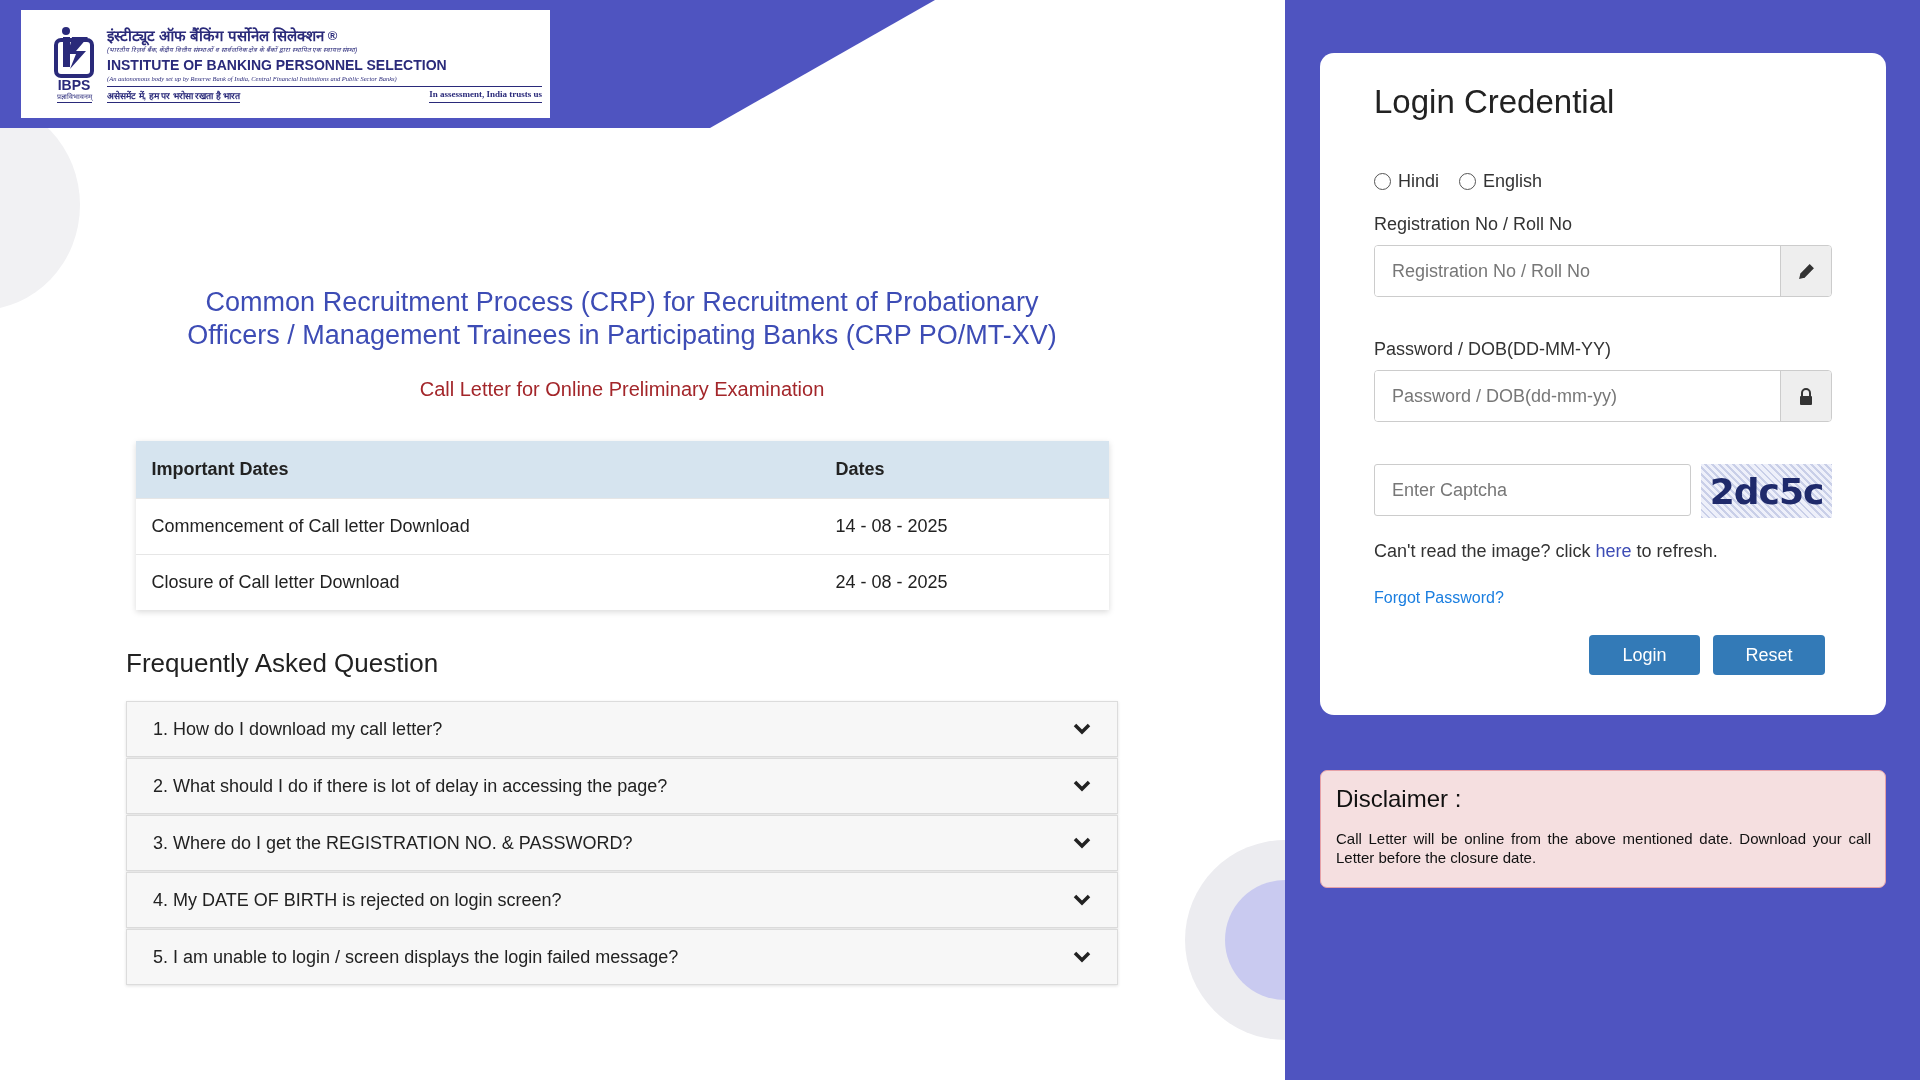 This screenshot has height=1080, width=1920. I want to click on faq-item: 5. I am unable to login / screen displays the login failed message?, so click(622, 957).